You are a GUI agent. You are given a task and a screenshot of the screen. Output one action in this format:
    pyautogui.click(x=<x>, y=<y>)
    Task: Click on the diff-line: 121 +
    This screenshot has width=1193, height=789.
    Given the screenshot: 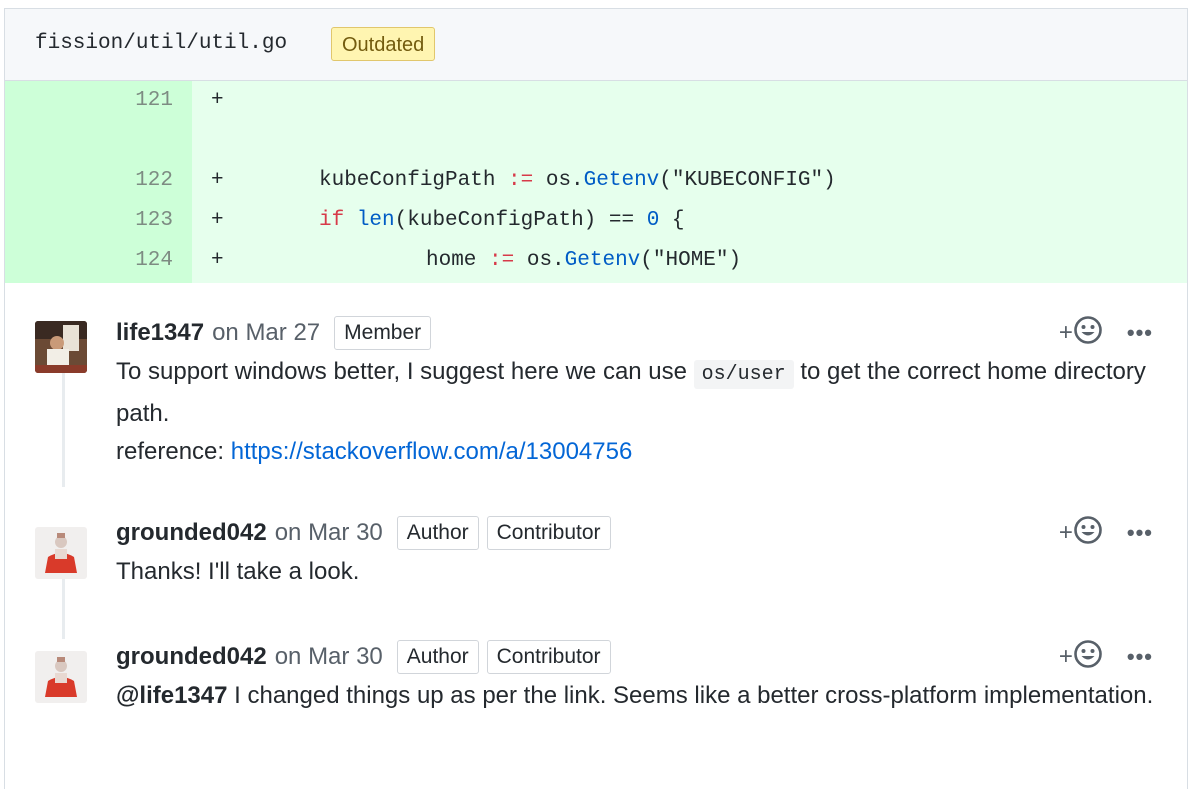 What is the action you would take?
    pyautogui.click(x=596, y=109)
    